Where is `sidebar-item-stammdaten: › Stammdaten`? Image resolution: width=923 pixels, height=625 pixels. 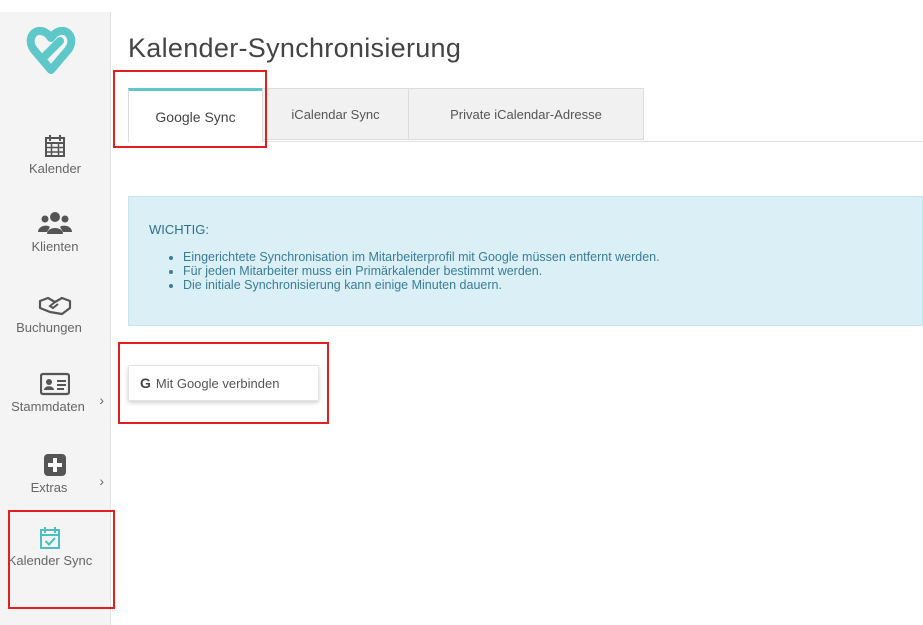
sidebar-item-stammdaten: › Stammdaten is located at coordinates (55, 393).